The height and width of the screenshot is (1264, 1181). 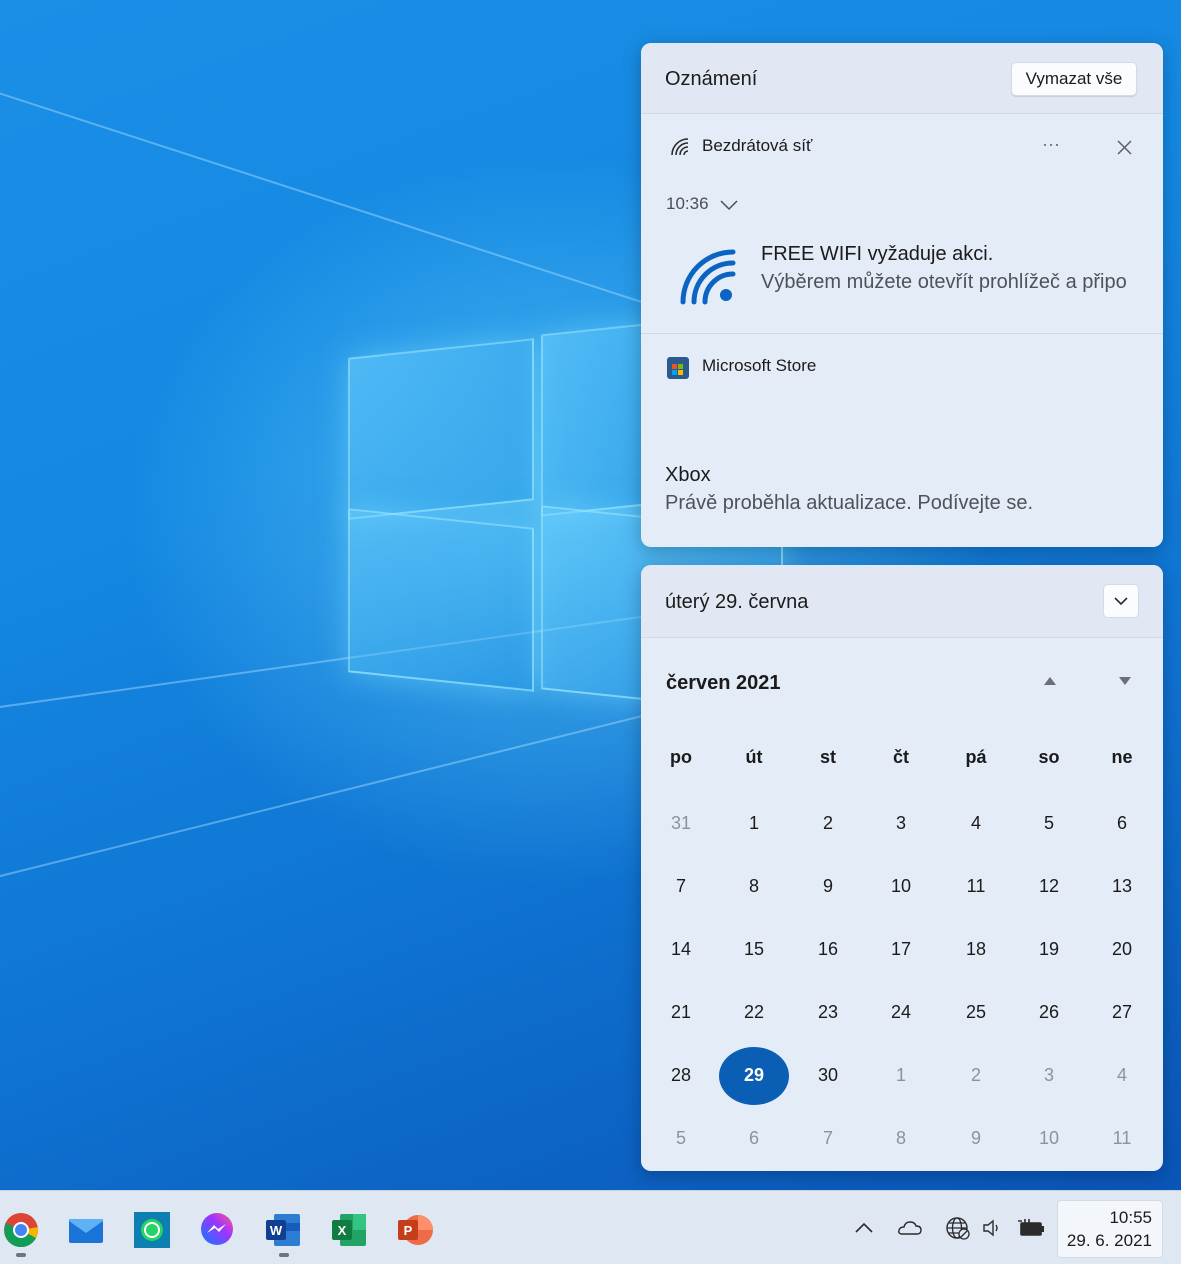 I want to click on calendar-day: 24, so click(x=901, y=1012).